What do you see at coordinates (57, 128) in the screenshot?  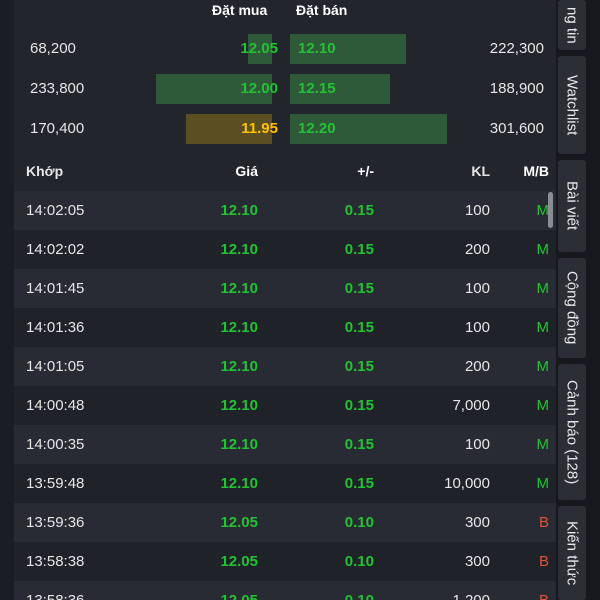 I see `bid-quantity: 170,400` at bounding box center [57, 128].